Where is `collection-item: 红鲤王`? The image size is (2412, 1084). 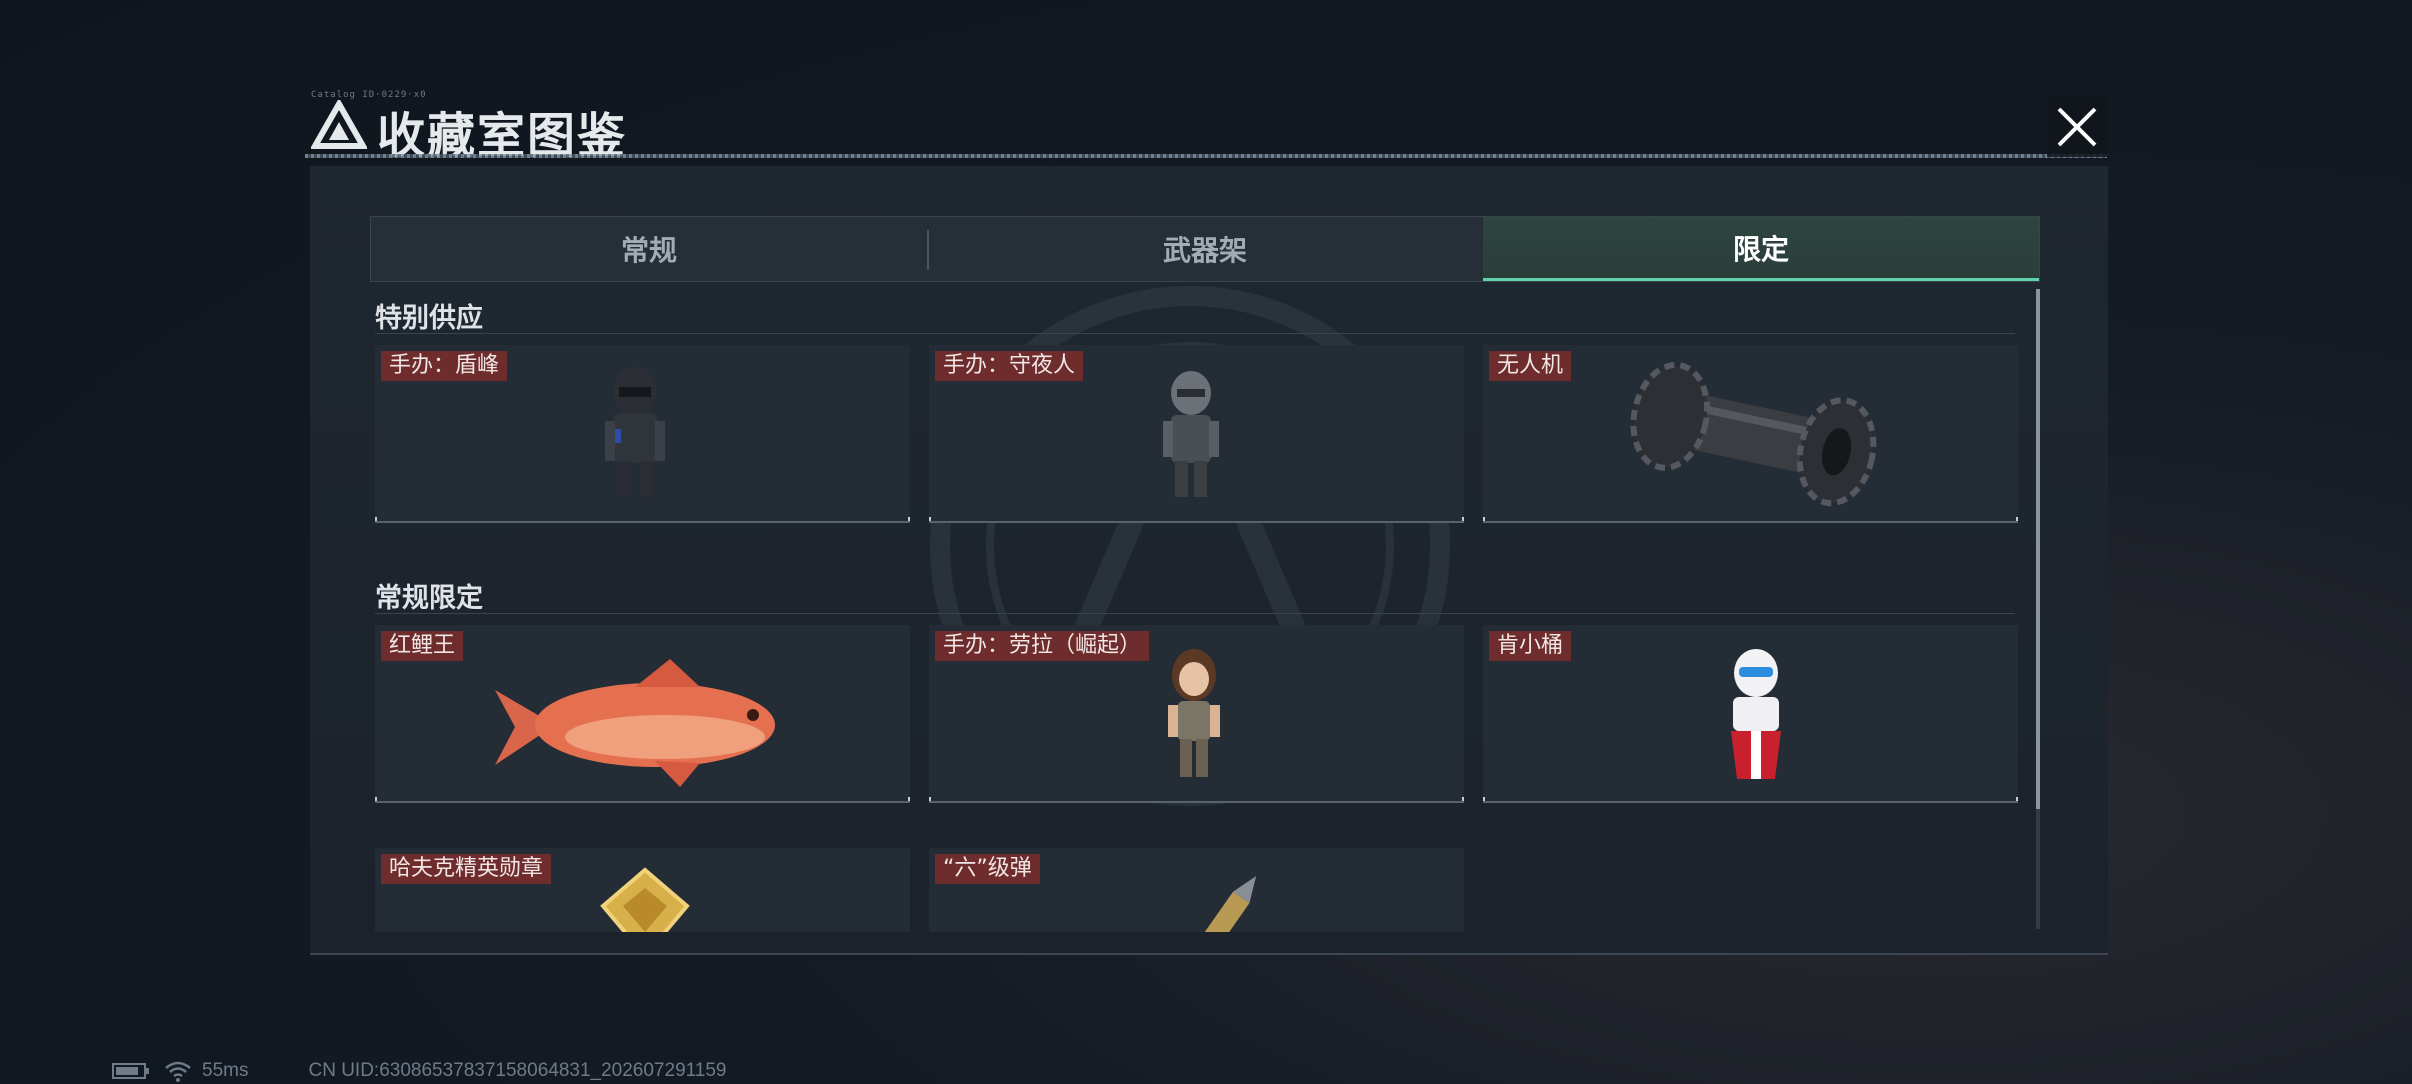 collection-item: 红鲤王 is located at coordinates (642, 714).